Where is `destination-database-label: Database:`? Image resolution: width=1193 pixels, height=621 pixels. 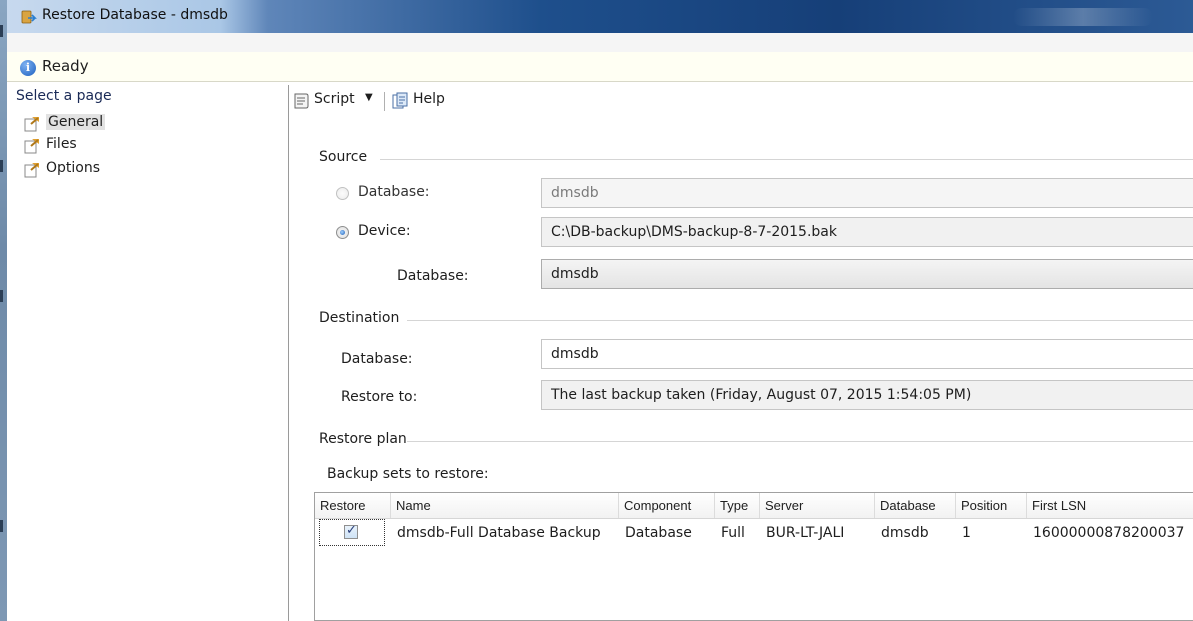 destination-database-label: Database: is located at coordinates (377, 359).